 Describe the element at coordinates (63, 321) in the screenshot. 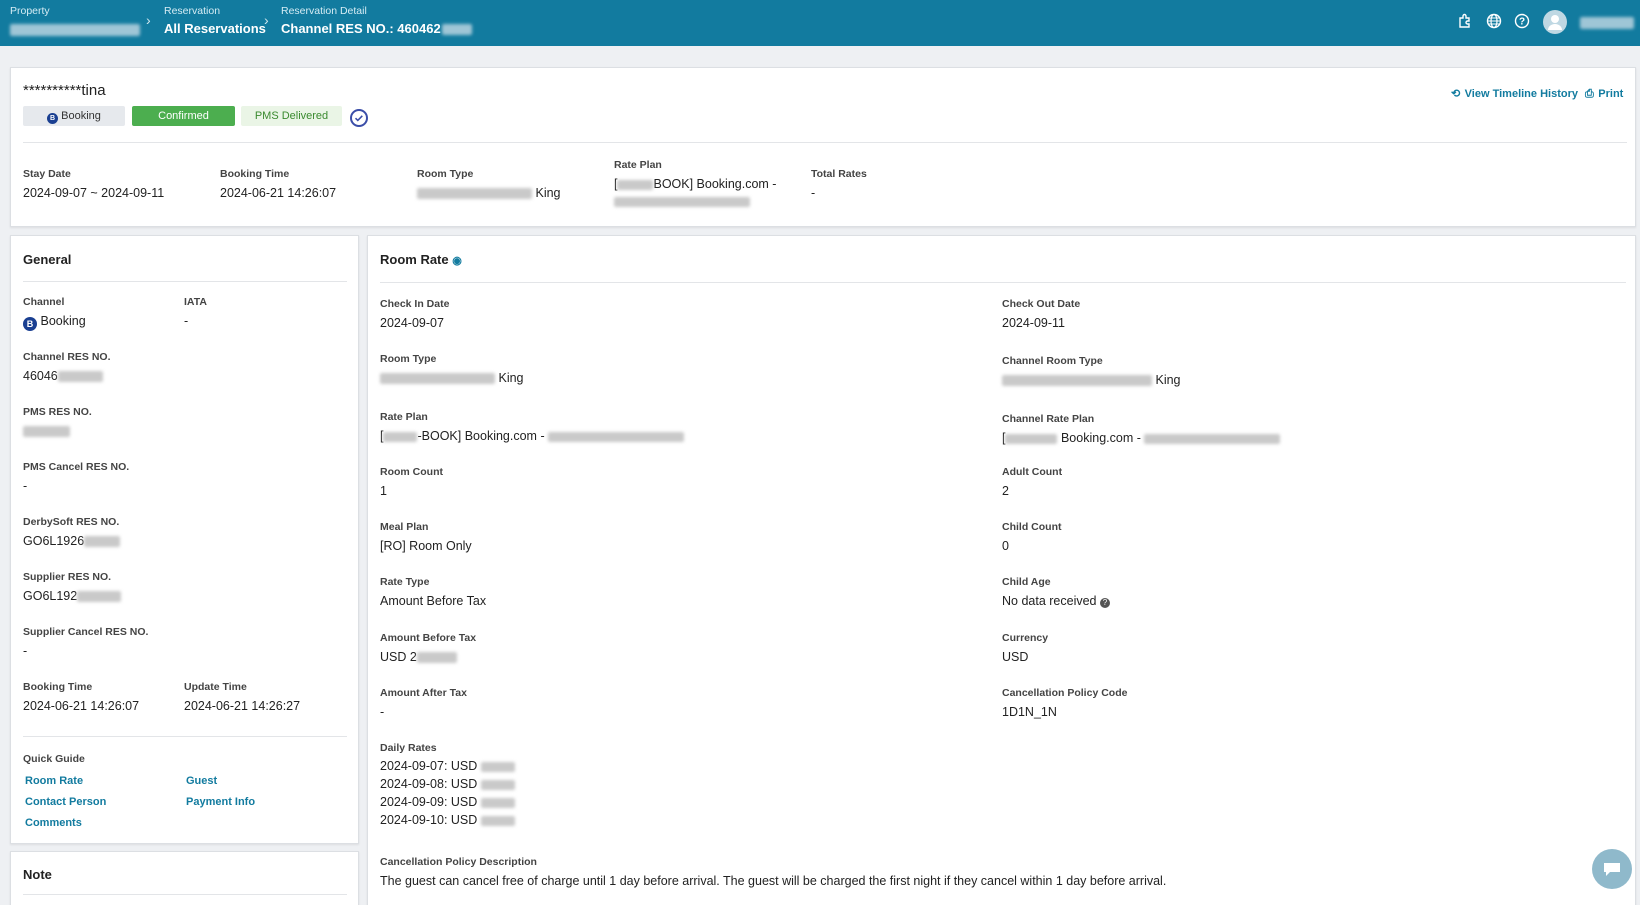

I see `channel-name: Booking` at that location.